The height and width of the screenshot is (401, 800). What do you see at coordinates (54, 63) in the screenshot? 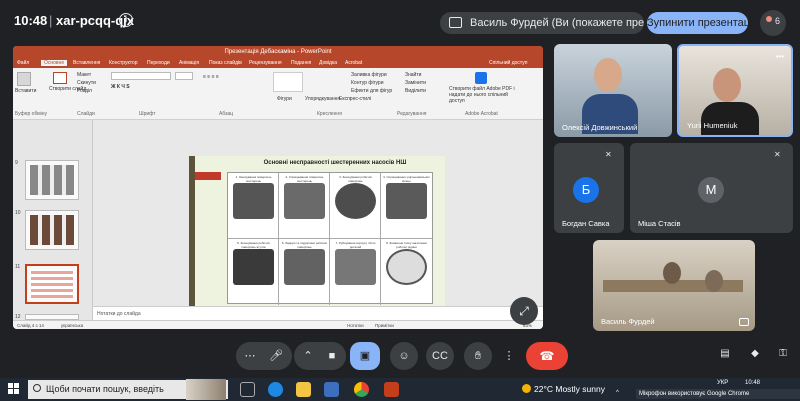
I see `tab-home: Основне` at bounding box center [54, 63].